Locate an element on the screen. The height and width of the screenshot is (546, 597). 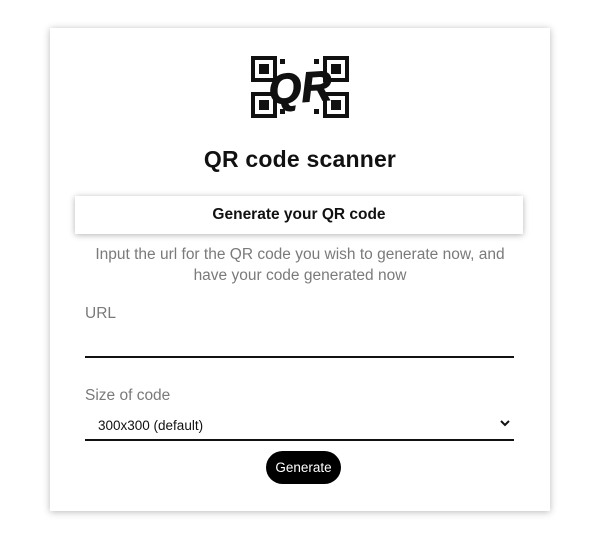
page-title: QR code scanner is located at coordinates (300, 159).